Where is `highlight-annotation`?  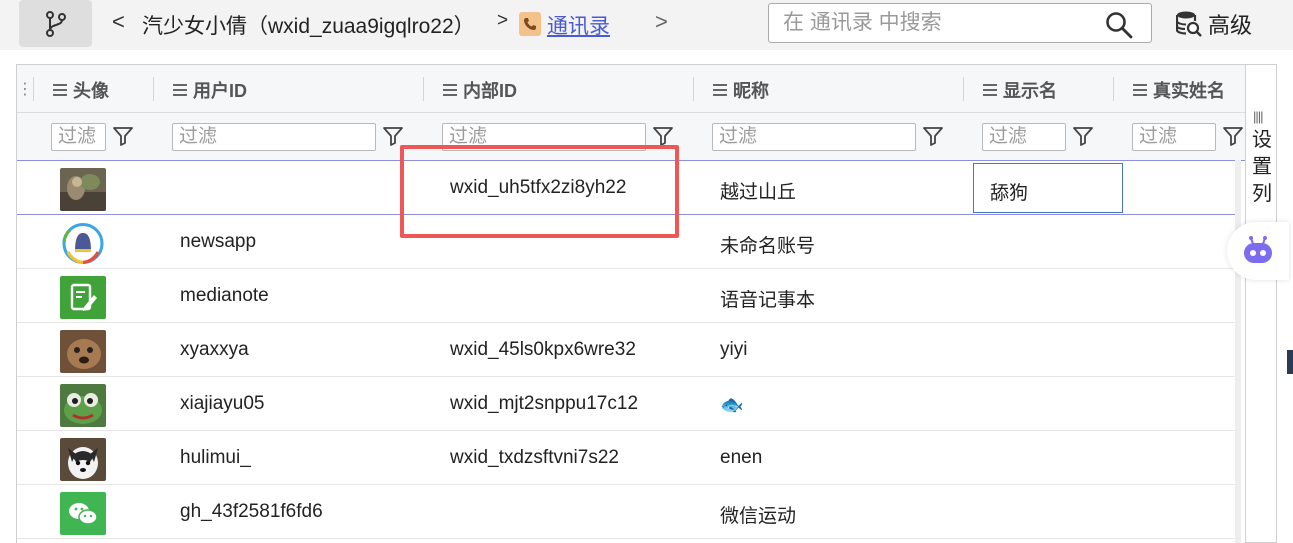 highlight-annotation is located at coordinates (539, 191).